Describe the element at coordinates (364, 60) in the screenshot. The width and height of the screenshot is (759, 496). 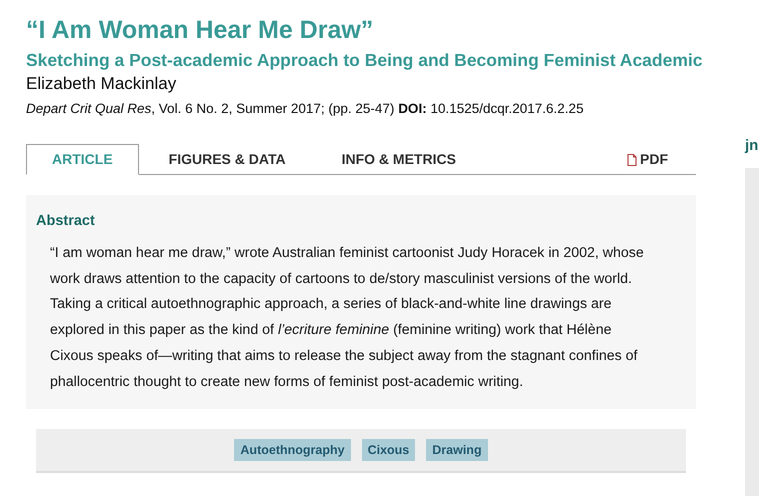
I see `article-subtitle: Sketching a Post-academic Approach to Being and Becoming Feminist Academic` at that location.